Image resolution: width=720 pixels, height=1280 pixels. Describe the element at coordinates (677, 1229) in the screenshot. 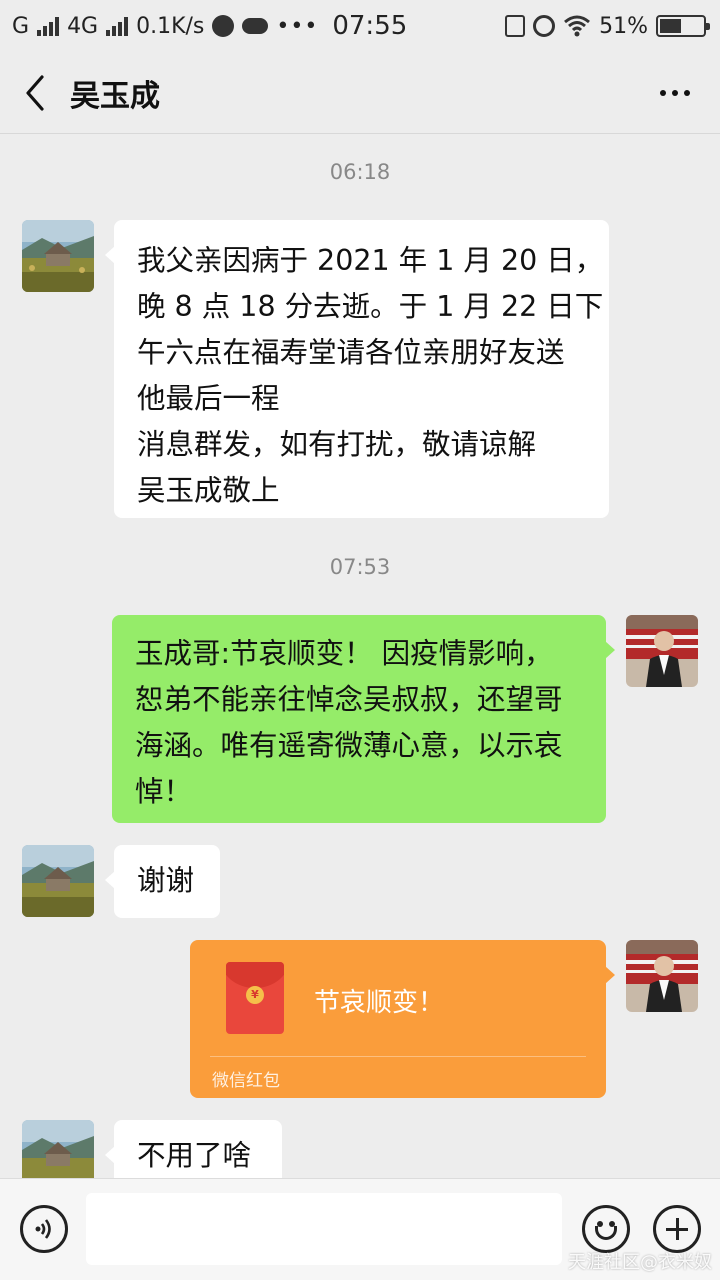

I see `more-functions-button` at that location.